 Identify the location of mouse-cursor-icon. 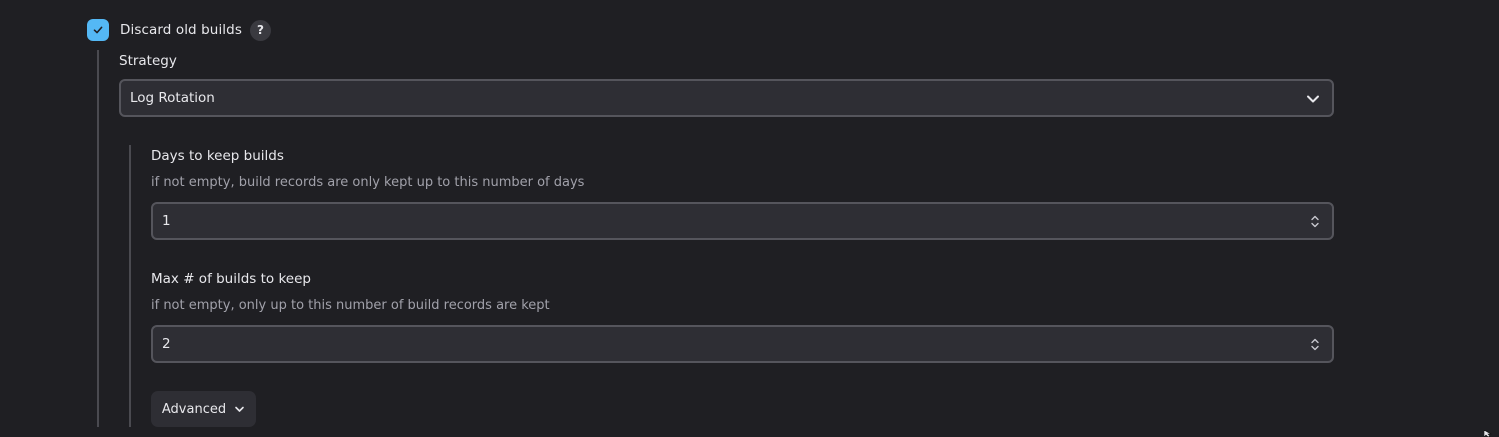
(1488, 433).